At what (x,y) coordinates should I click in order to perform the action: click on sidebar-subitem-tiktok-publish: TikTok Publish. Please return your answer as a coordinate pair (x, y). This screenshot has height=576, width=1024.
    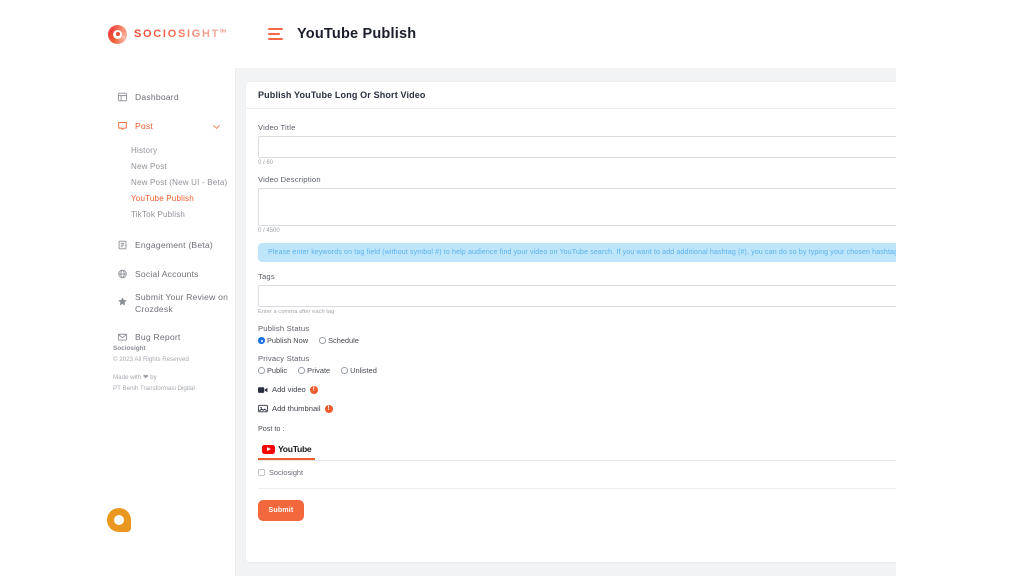
    Looking at the image, I should click on (117, 214).